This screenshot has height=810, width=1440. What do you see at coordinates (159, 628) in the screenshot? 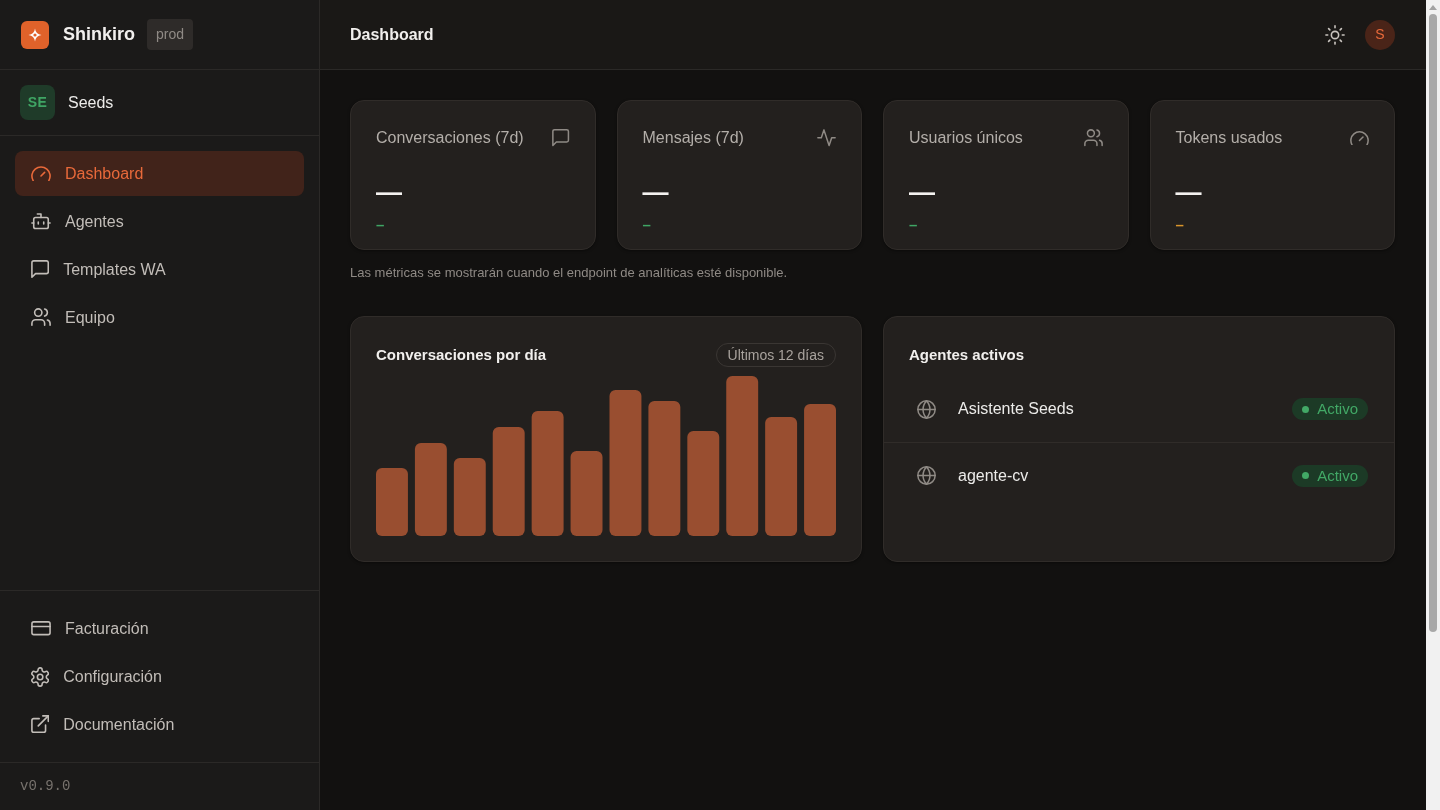
I see `nav-link: Facturación` at bounding box center [159, 628].